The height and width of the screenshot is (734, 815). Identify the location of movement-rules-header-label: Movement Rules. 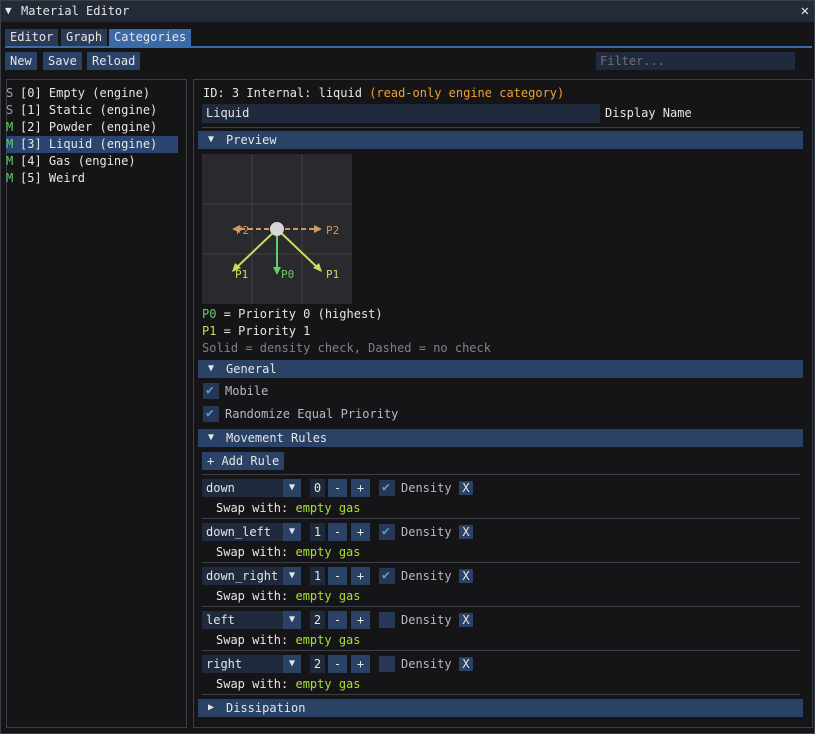
(277, 438).